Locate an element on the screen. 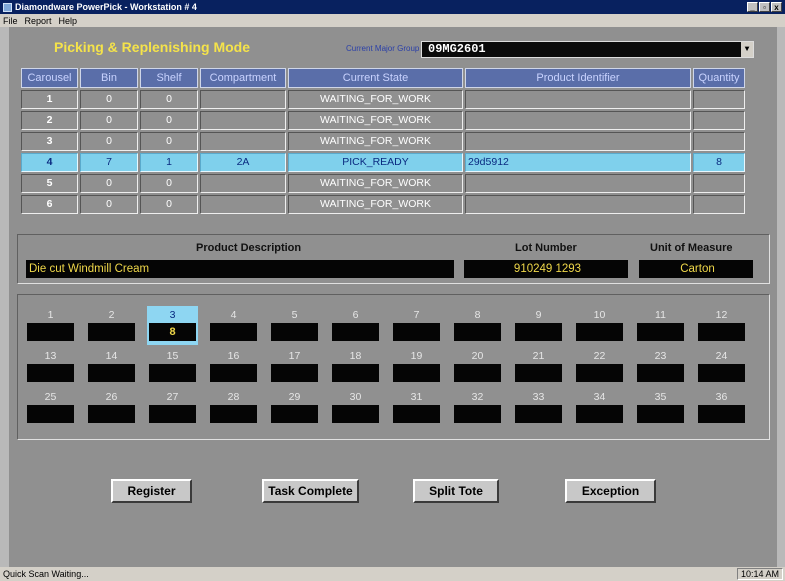  tote-cell: 20 is located at coordinates (477, 366).